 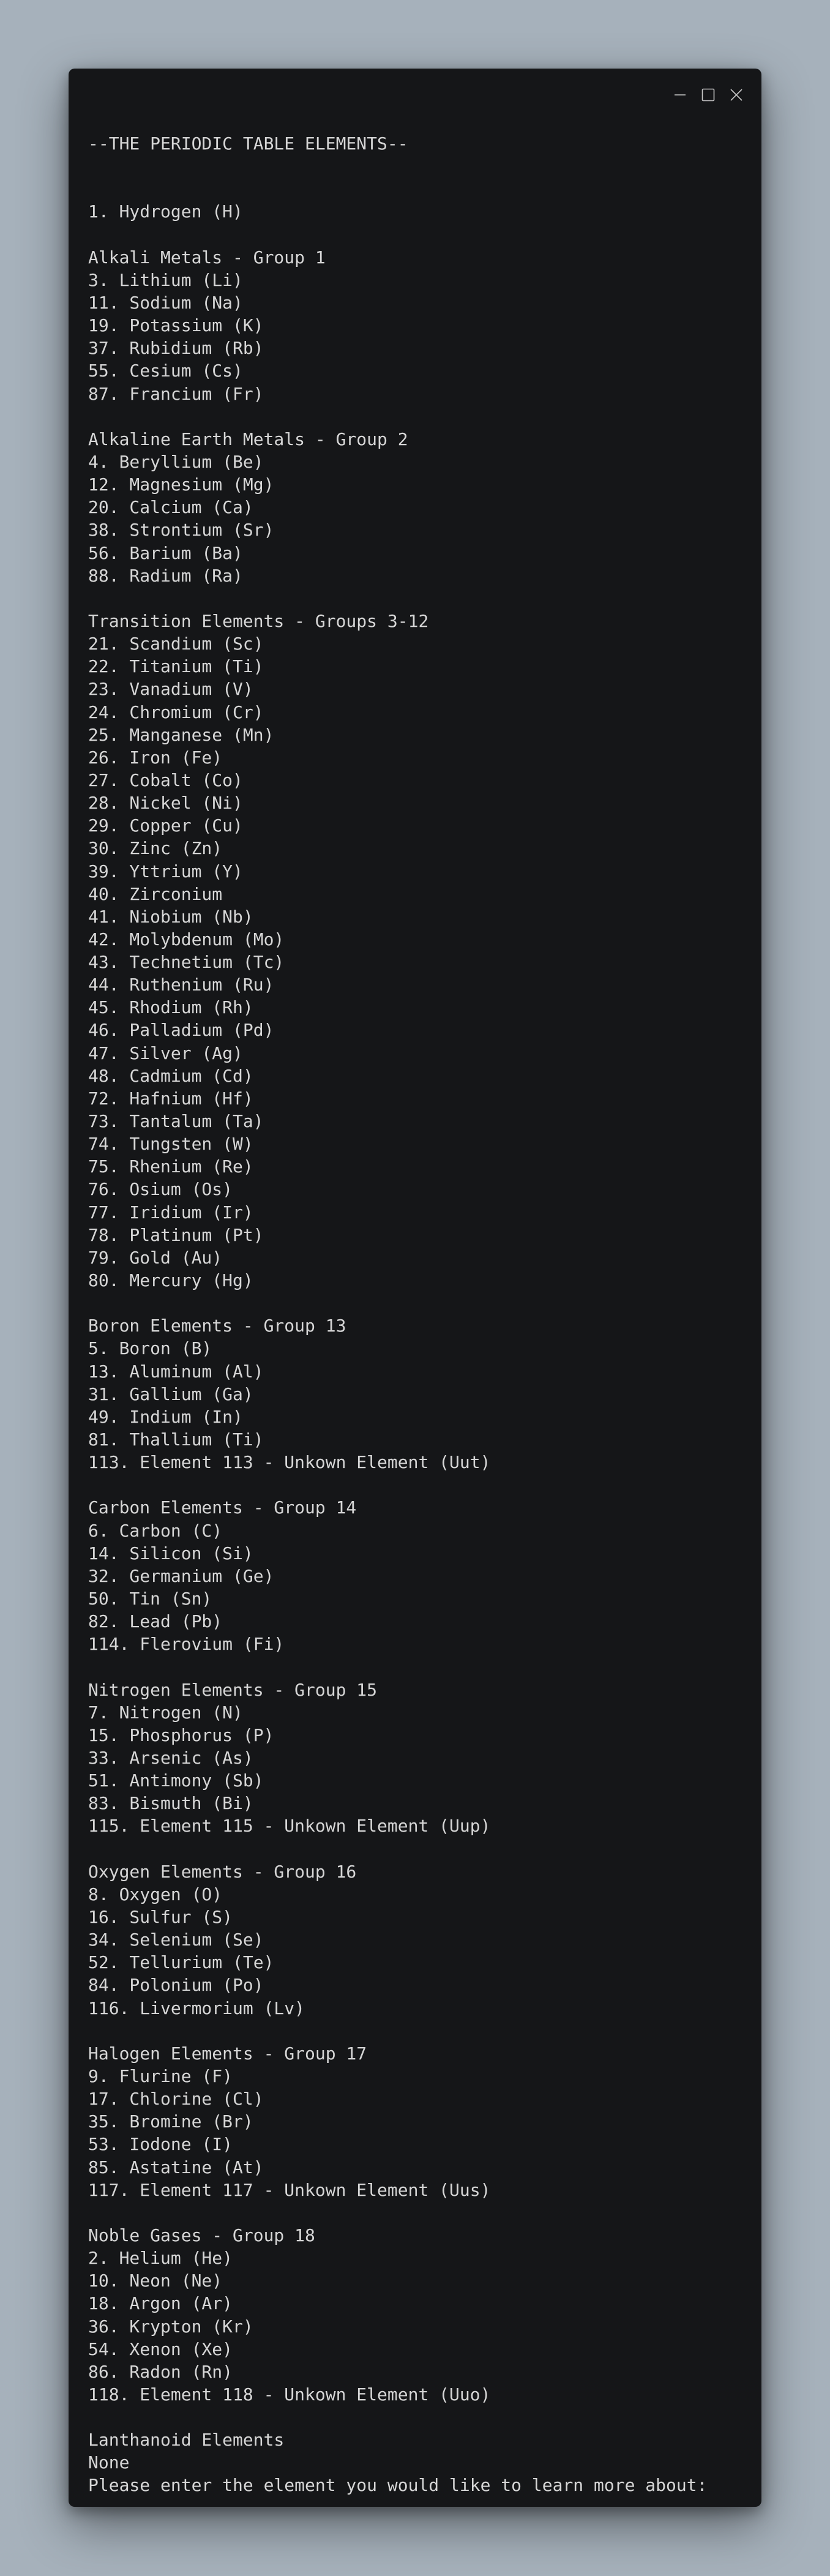 I want to click on terminal-line: 31. Gallium (Ga), so click(x=170, y=1394).